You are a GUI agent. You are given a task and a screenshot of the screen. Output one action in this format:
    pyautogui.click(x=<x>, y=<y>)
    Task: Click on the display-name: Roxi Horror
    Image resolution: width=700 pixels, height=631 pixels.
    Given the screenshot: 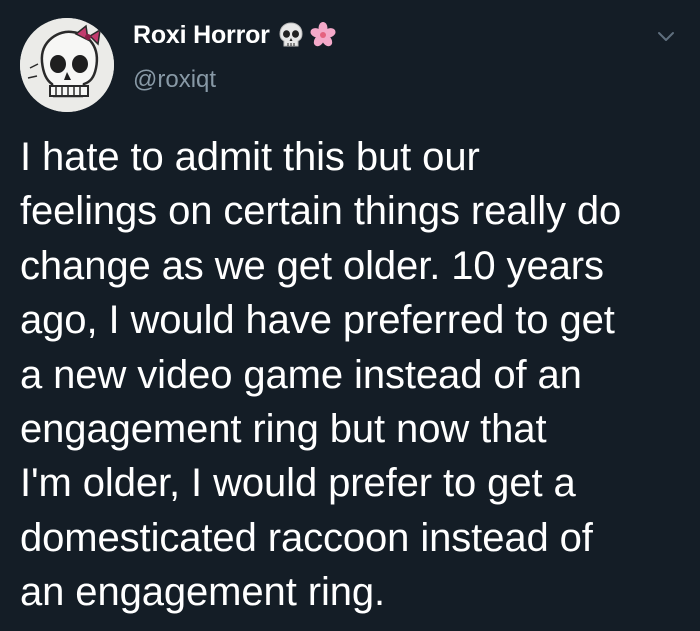 What is the action you would take?
    pyautogui.click(x=201, y=35)
    